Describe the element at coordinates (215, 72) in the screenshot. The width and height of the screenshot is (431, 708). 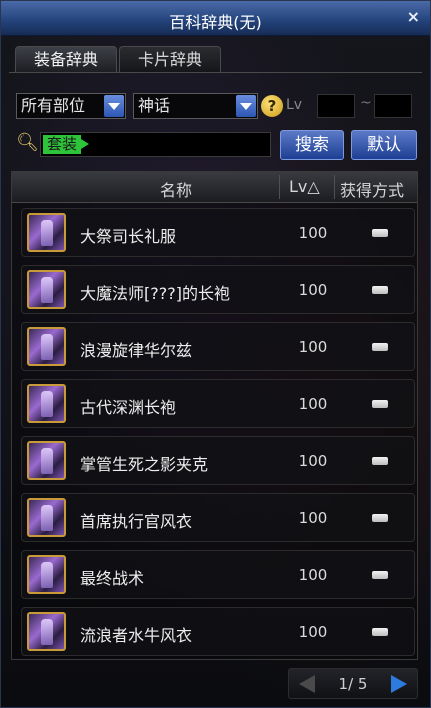
I see `tab-divider` at that location.